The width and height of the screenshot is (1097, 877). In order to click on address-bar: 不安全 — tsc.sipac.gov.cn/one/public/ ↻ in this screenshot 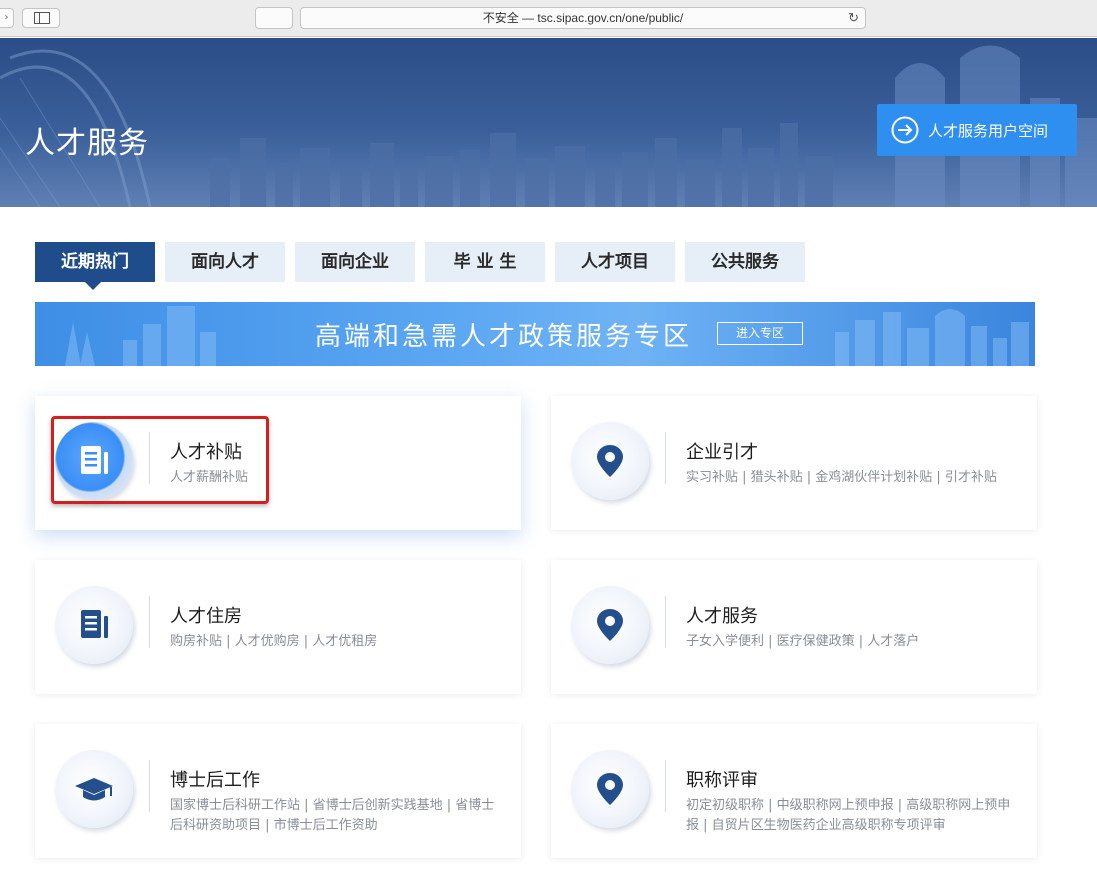, I will do `click(583, 18)`.